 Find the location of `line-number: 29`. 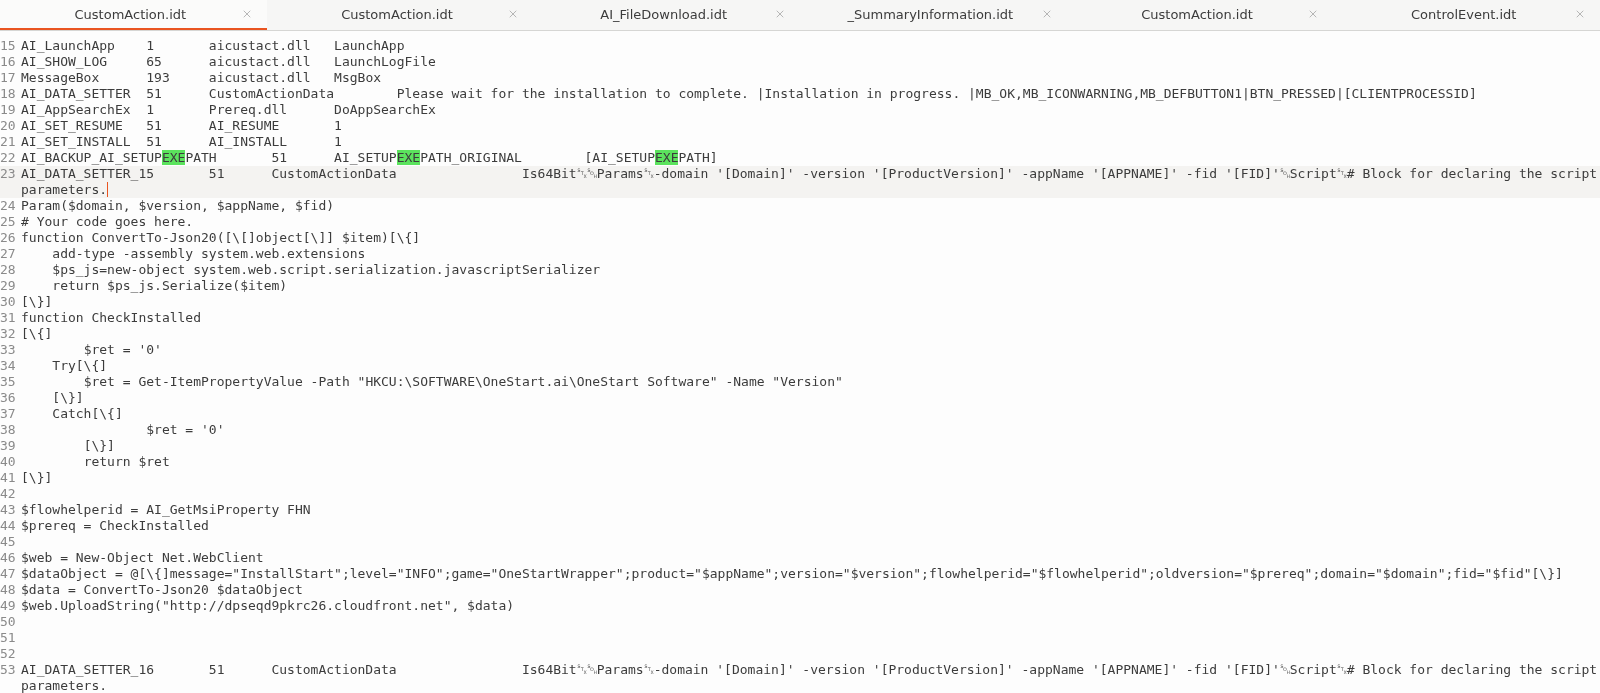

line-number: 29 is located at coordinates (8, 286).